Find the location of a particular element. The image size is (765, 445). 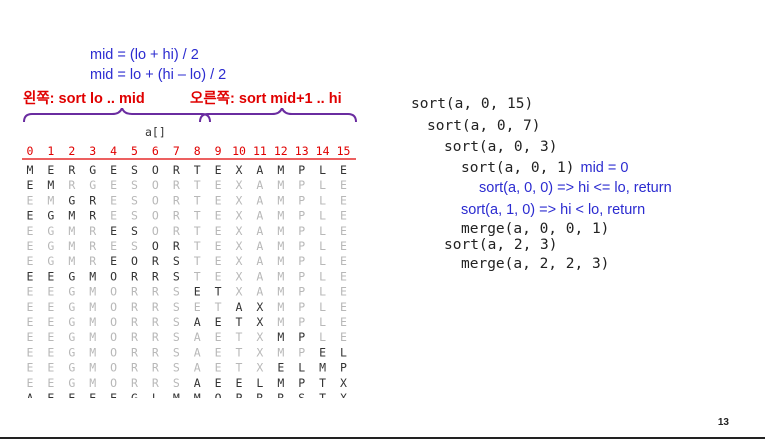

table-row: EGMRESORTEXAMPLE is located at coordinates (187, 231).